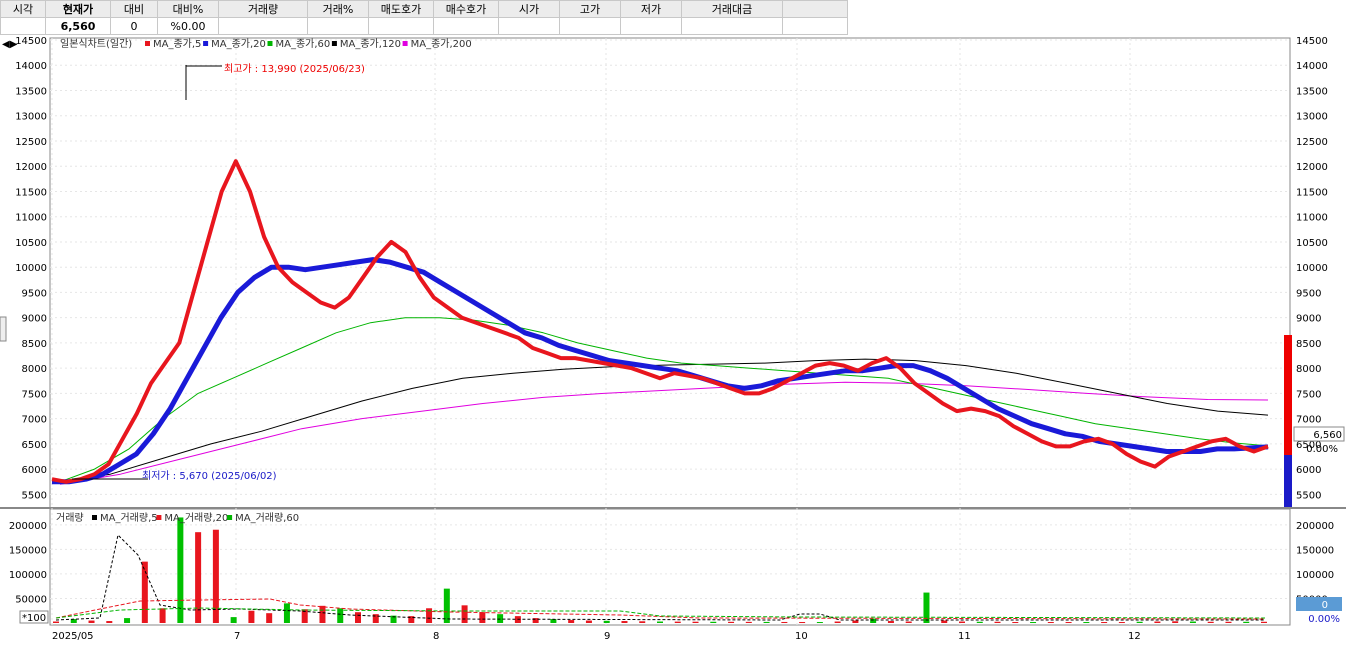  I want to click on legend-item-label: MA_종가,5, so click(177, 44).